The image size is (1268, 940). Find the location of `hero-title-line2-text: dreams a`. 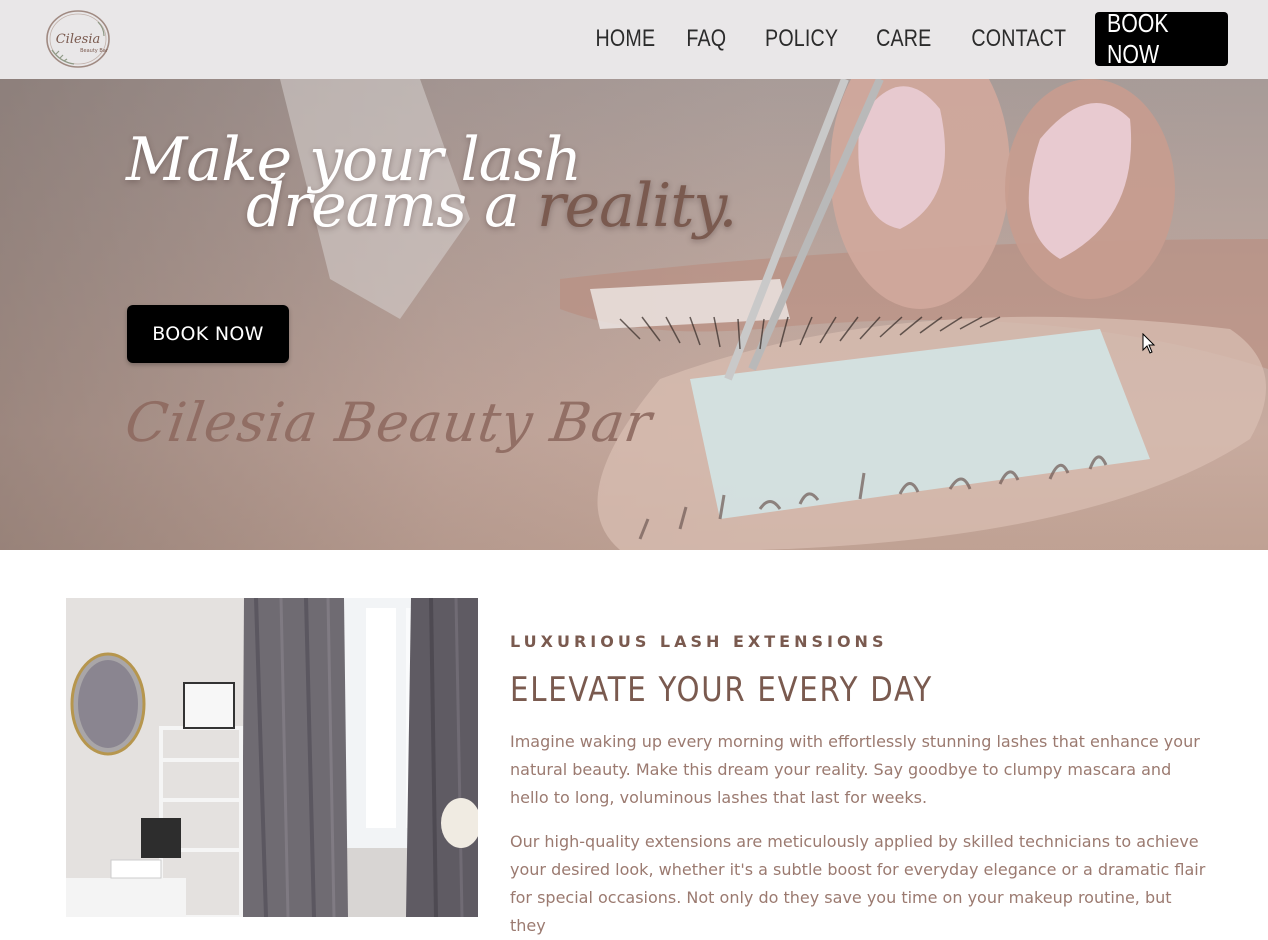

hero-title-line2-text: dreams a is located at coordinates (391, 206).